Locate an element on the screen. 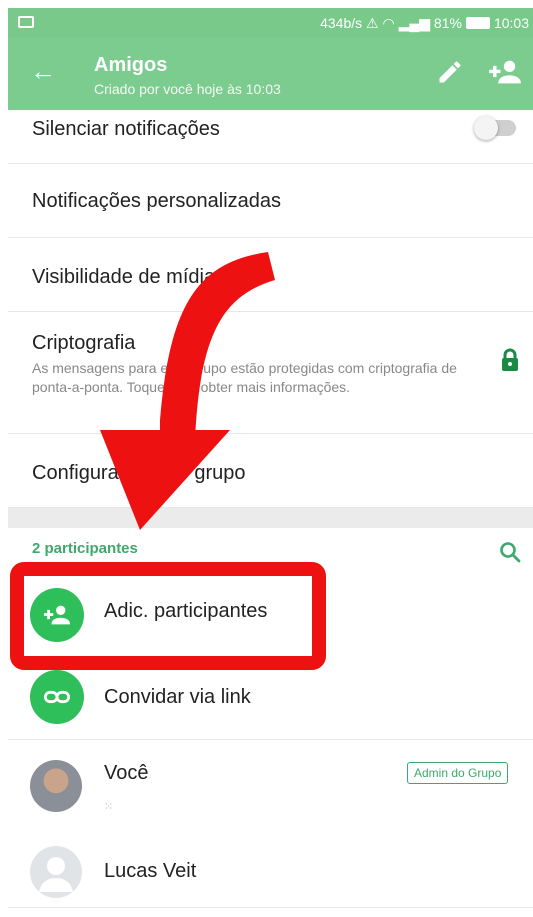 The image size is (533, 917). group-title: Amigos is located at coordinates (131, 65).